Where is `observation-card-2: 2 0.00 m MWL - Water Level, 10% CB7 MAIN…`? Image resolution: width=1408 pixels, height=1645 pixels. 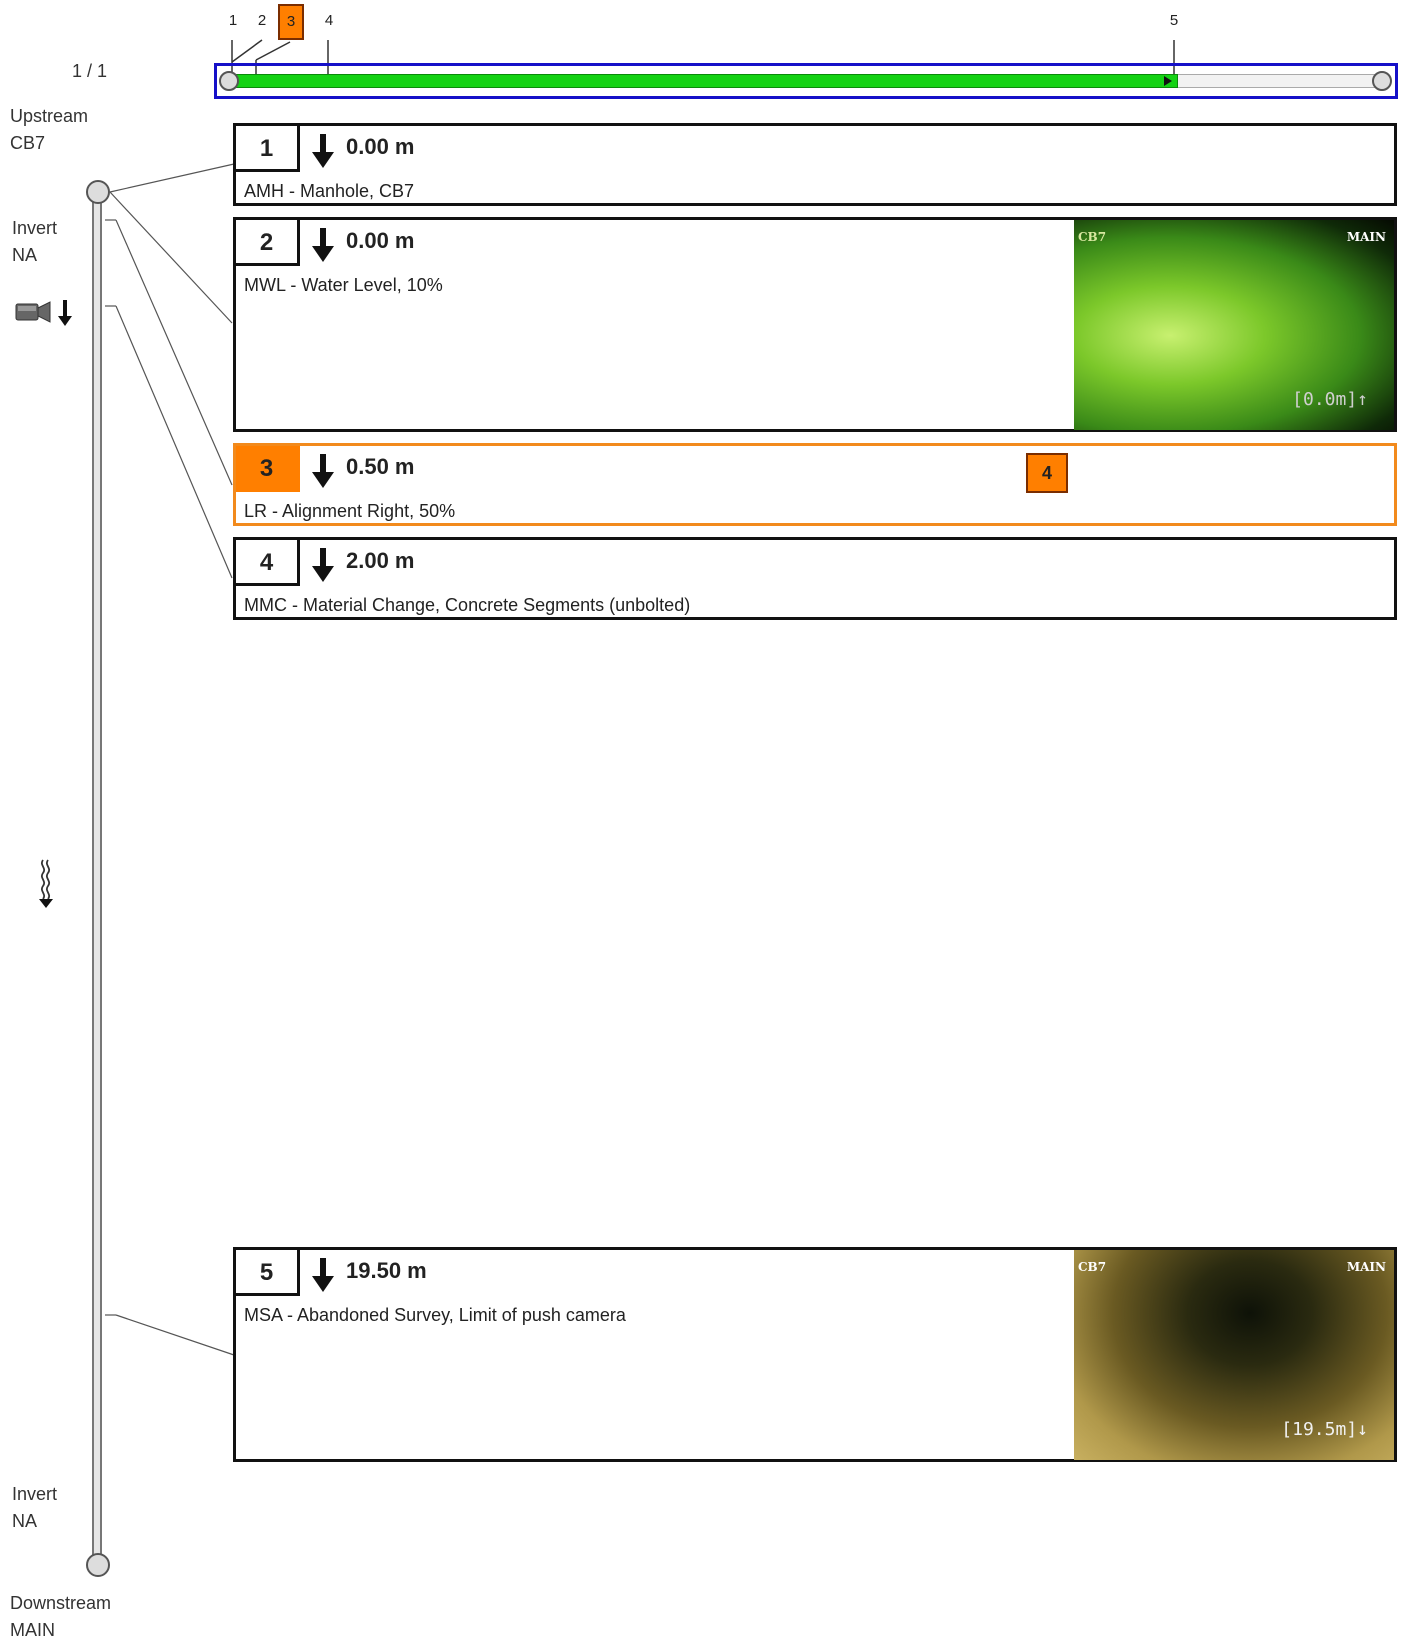
observation-card-2: 2 0.00 m MWL - Water Level, 10% CB7 MAIN… is located at coordinates (815, 324).